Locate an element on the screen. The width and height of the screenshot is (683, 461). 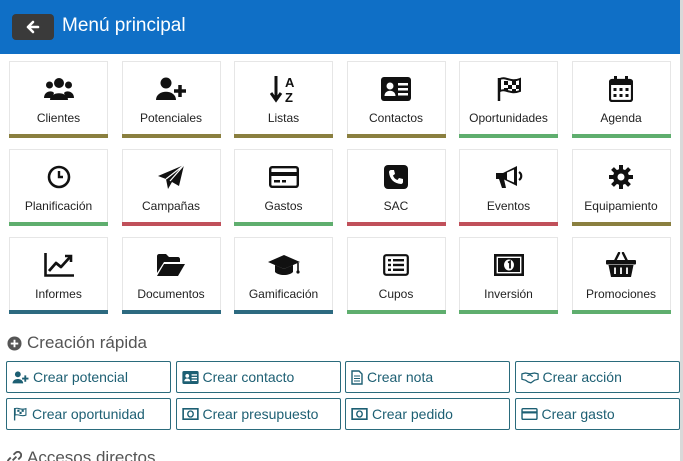
tile-clientes: Clientes is located at coordinates (58, 99).